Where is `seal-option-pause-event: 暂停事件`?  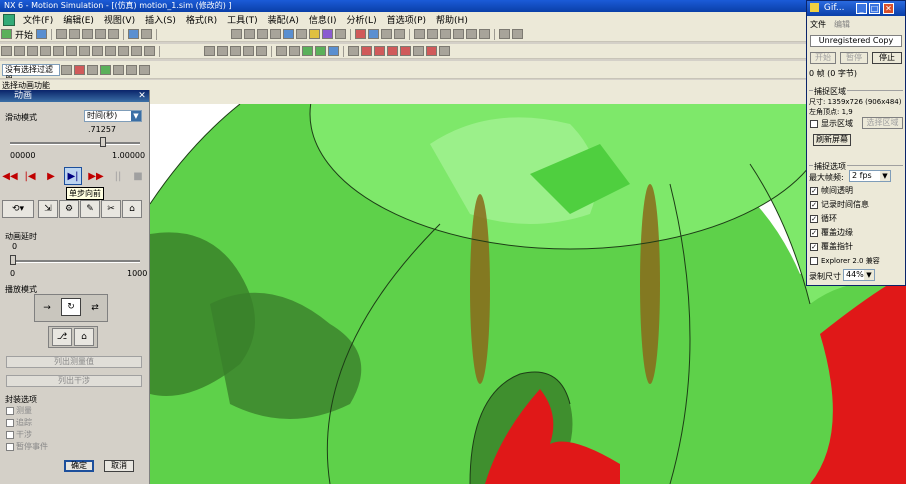 seal-option-pause-event: 暂停事件 is located at coordinates (27, 446).